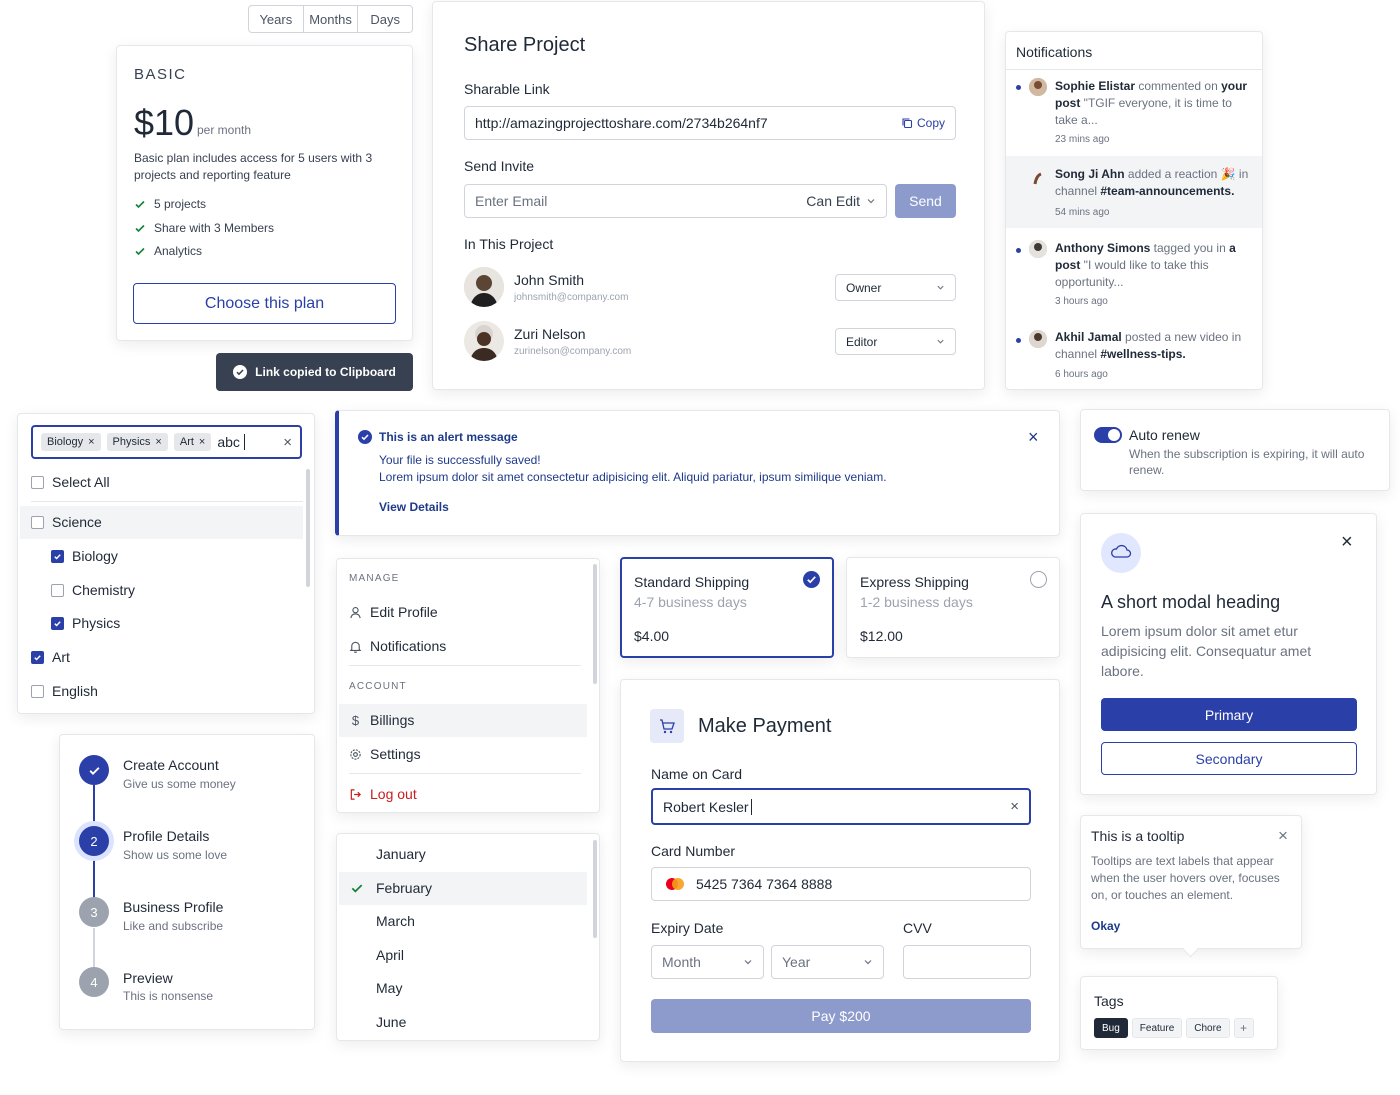  Describe the element at coordinates (167, 501) in the screenshot. I see `divider` at that location.